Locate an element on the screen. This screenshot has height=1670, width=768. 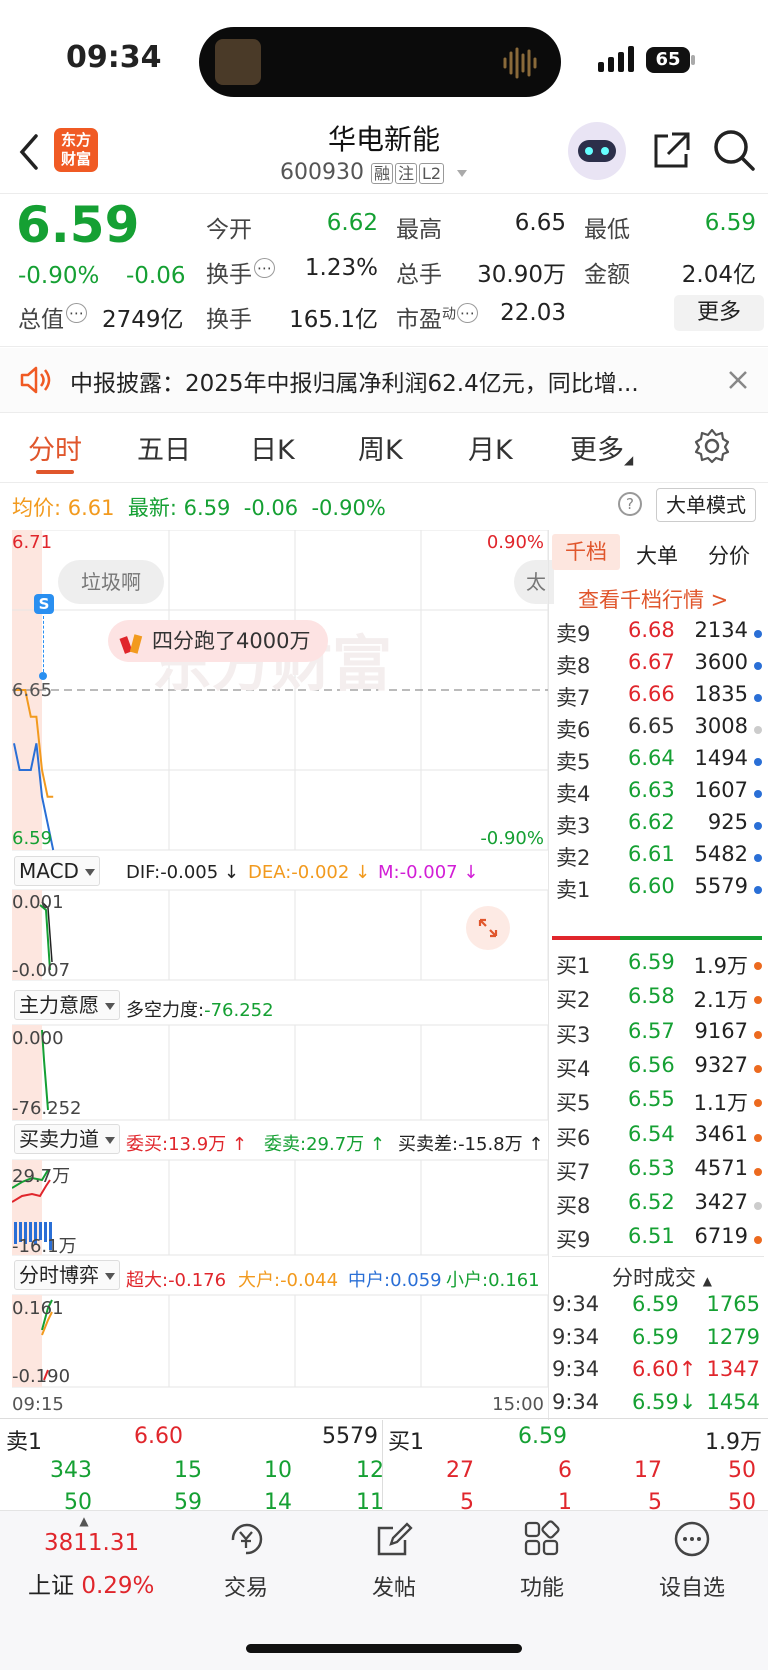
bid-volume: 1.1万 is located at coordinates (720, 1103).